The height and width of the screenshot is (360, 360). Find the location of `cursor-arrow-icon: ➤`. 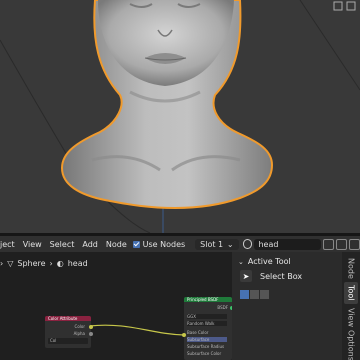

cursor-arrow-icon: ➤ is located at coordinates (246, 276).